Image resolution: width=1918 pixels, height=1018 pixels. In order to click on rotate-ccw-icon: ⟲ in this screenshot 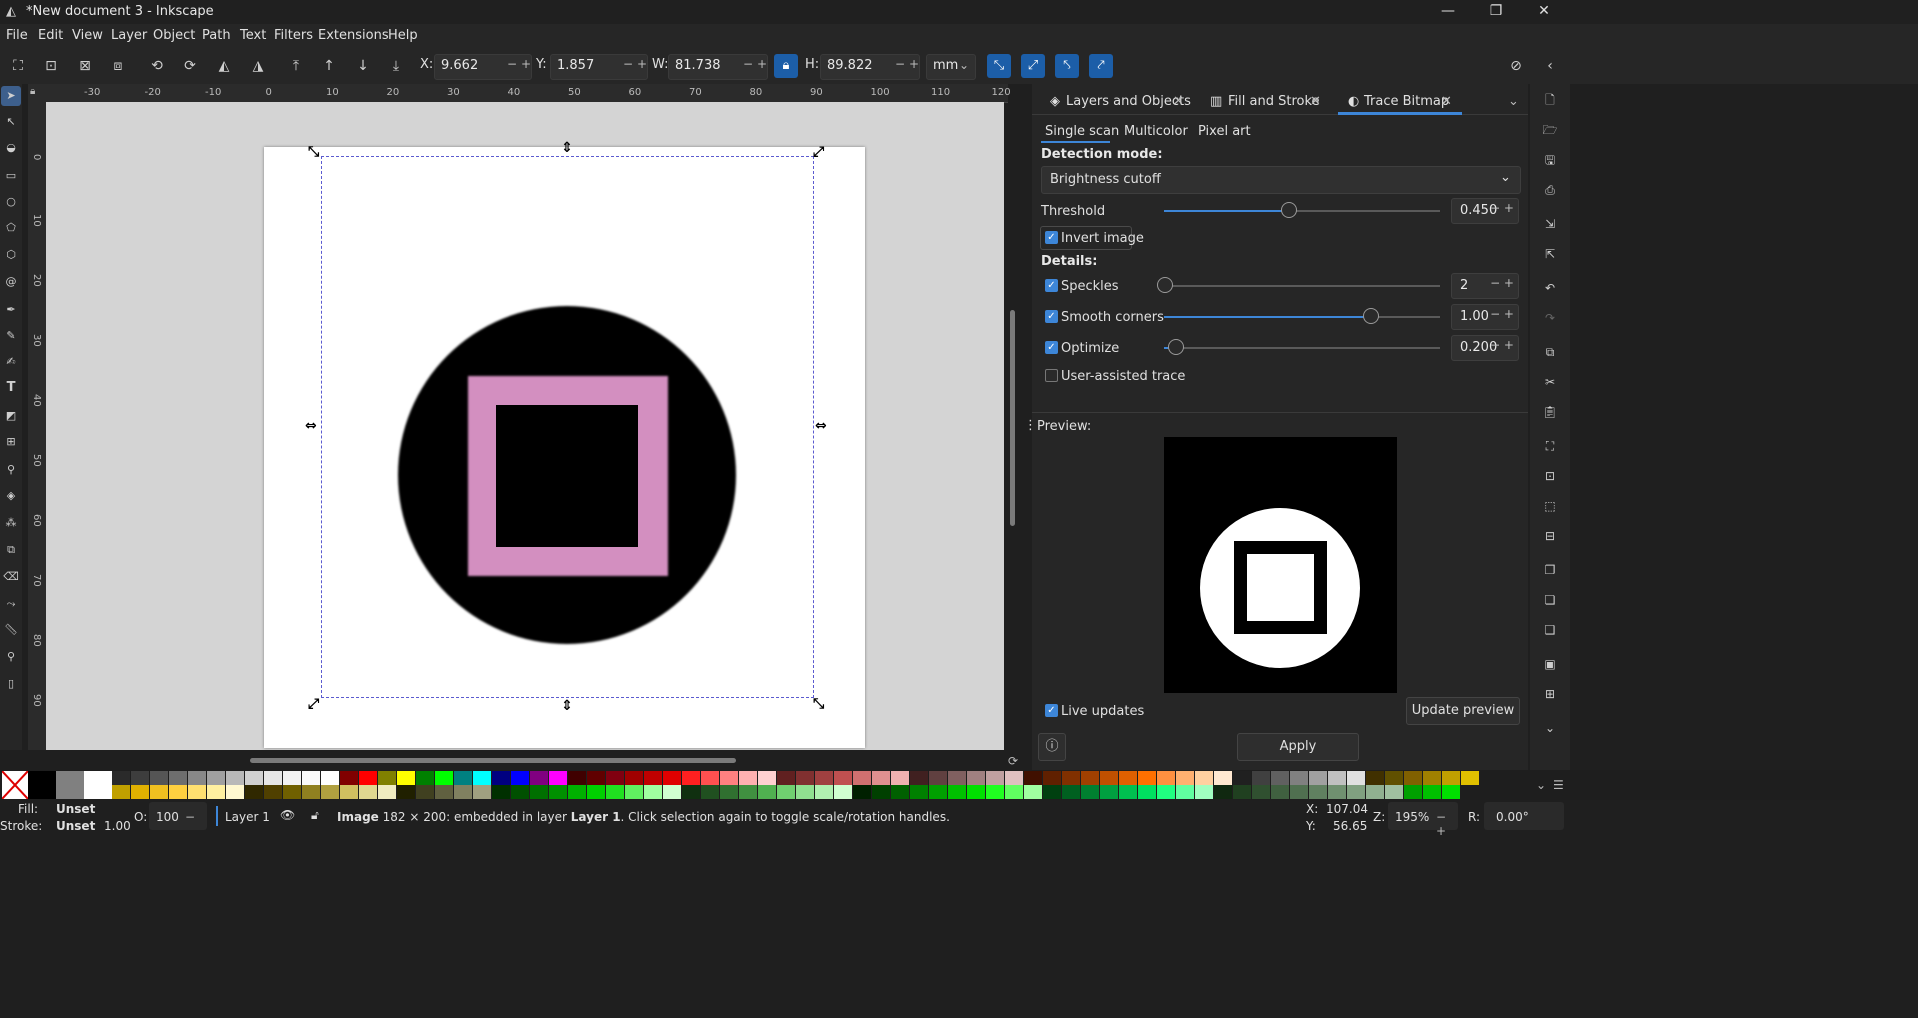, I will do `click(157, 66)`.